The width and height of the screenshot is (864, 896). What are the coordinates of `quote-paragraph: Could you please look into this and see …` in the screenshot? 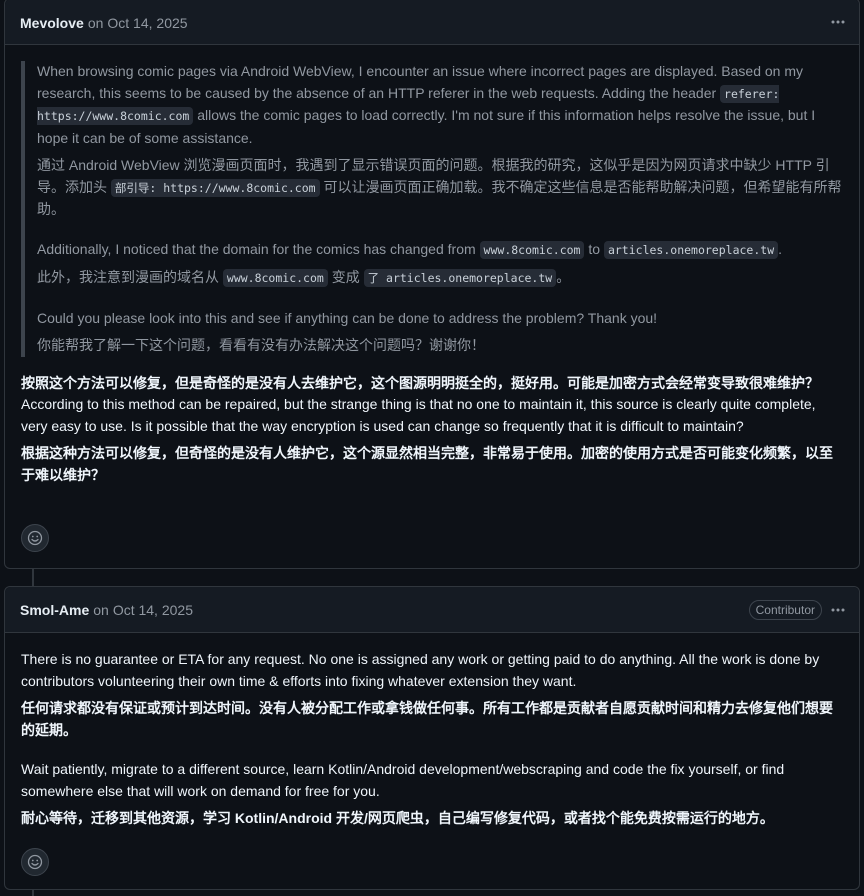 It's located at (347, 317).